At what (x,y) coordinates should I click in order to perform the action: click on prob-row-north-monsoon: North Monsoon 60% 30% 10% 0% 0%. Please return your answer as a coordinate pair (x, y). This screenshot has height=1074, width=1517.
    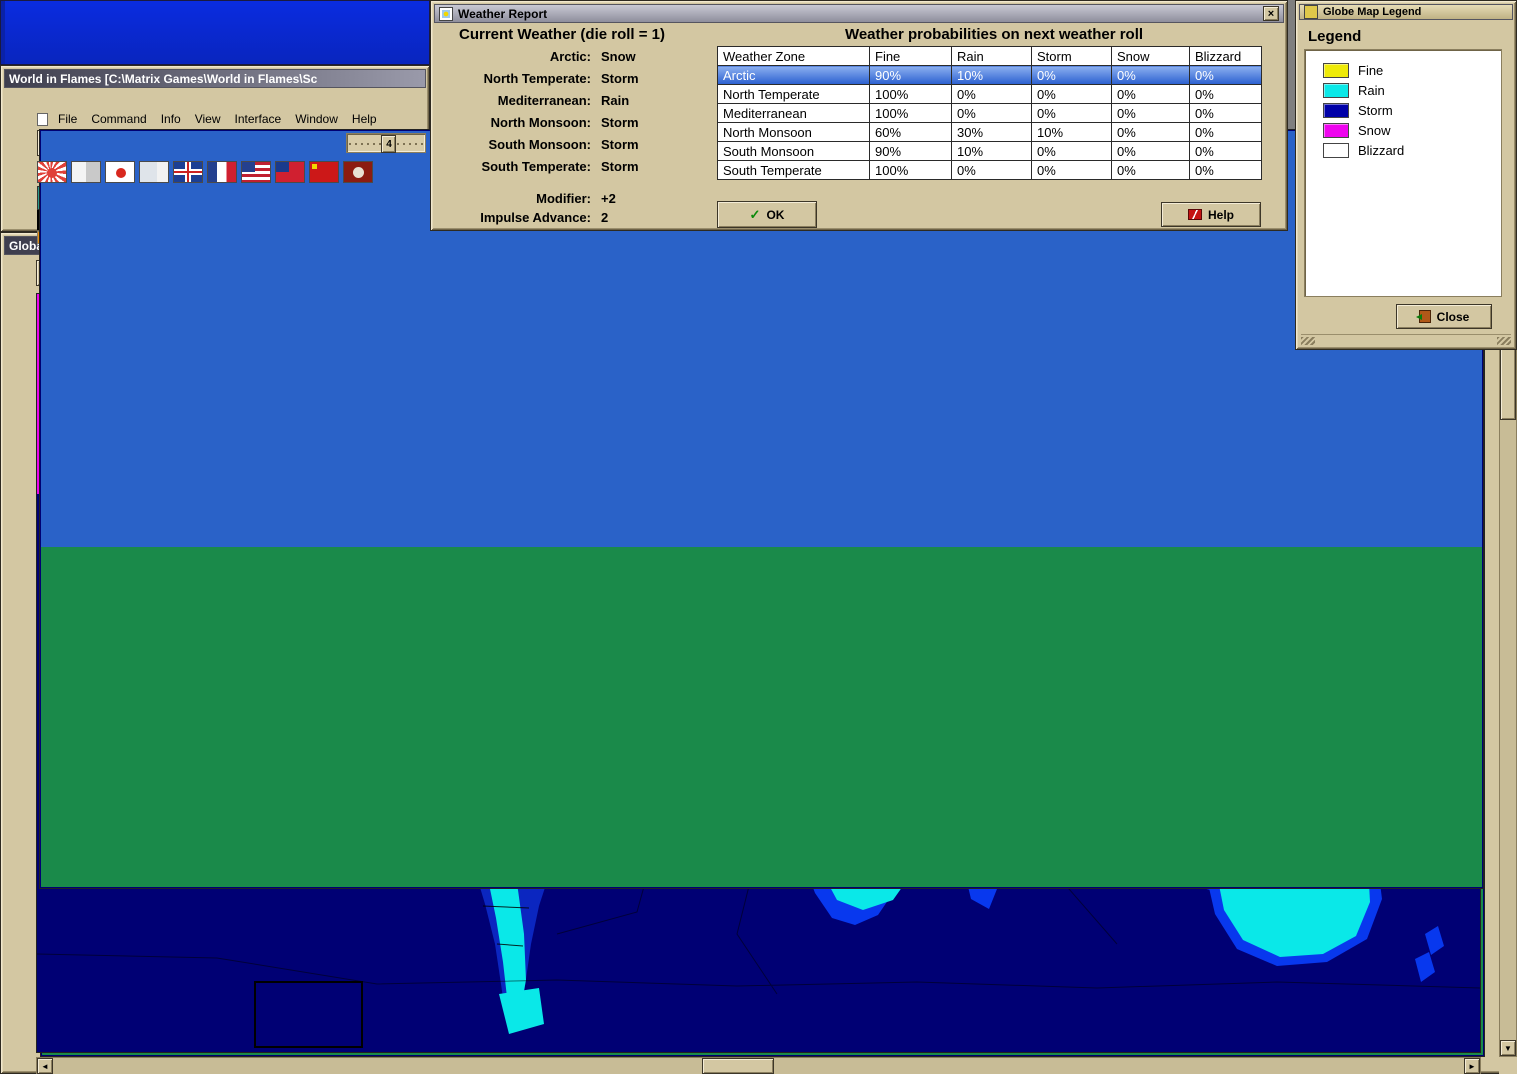
    Looking at the image, I should click on (989, 132).